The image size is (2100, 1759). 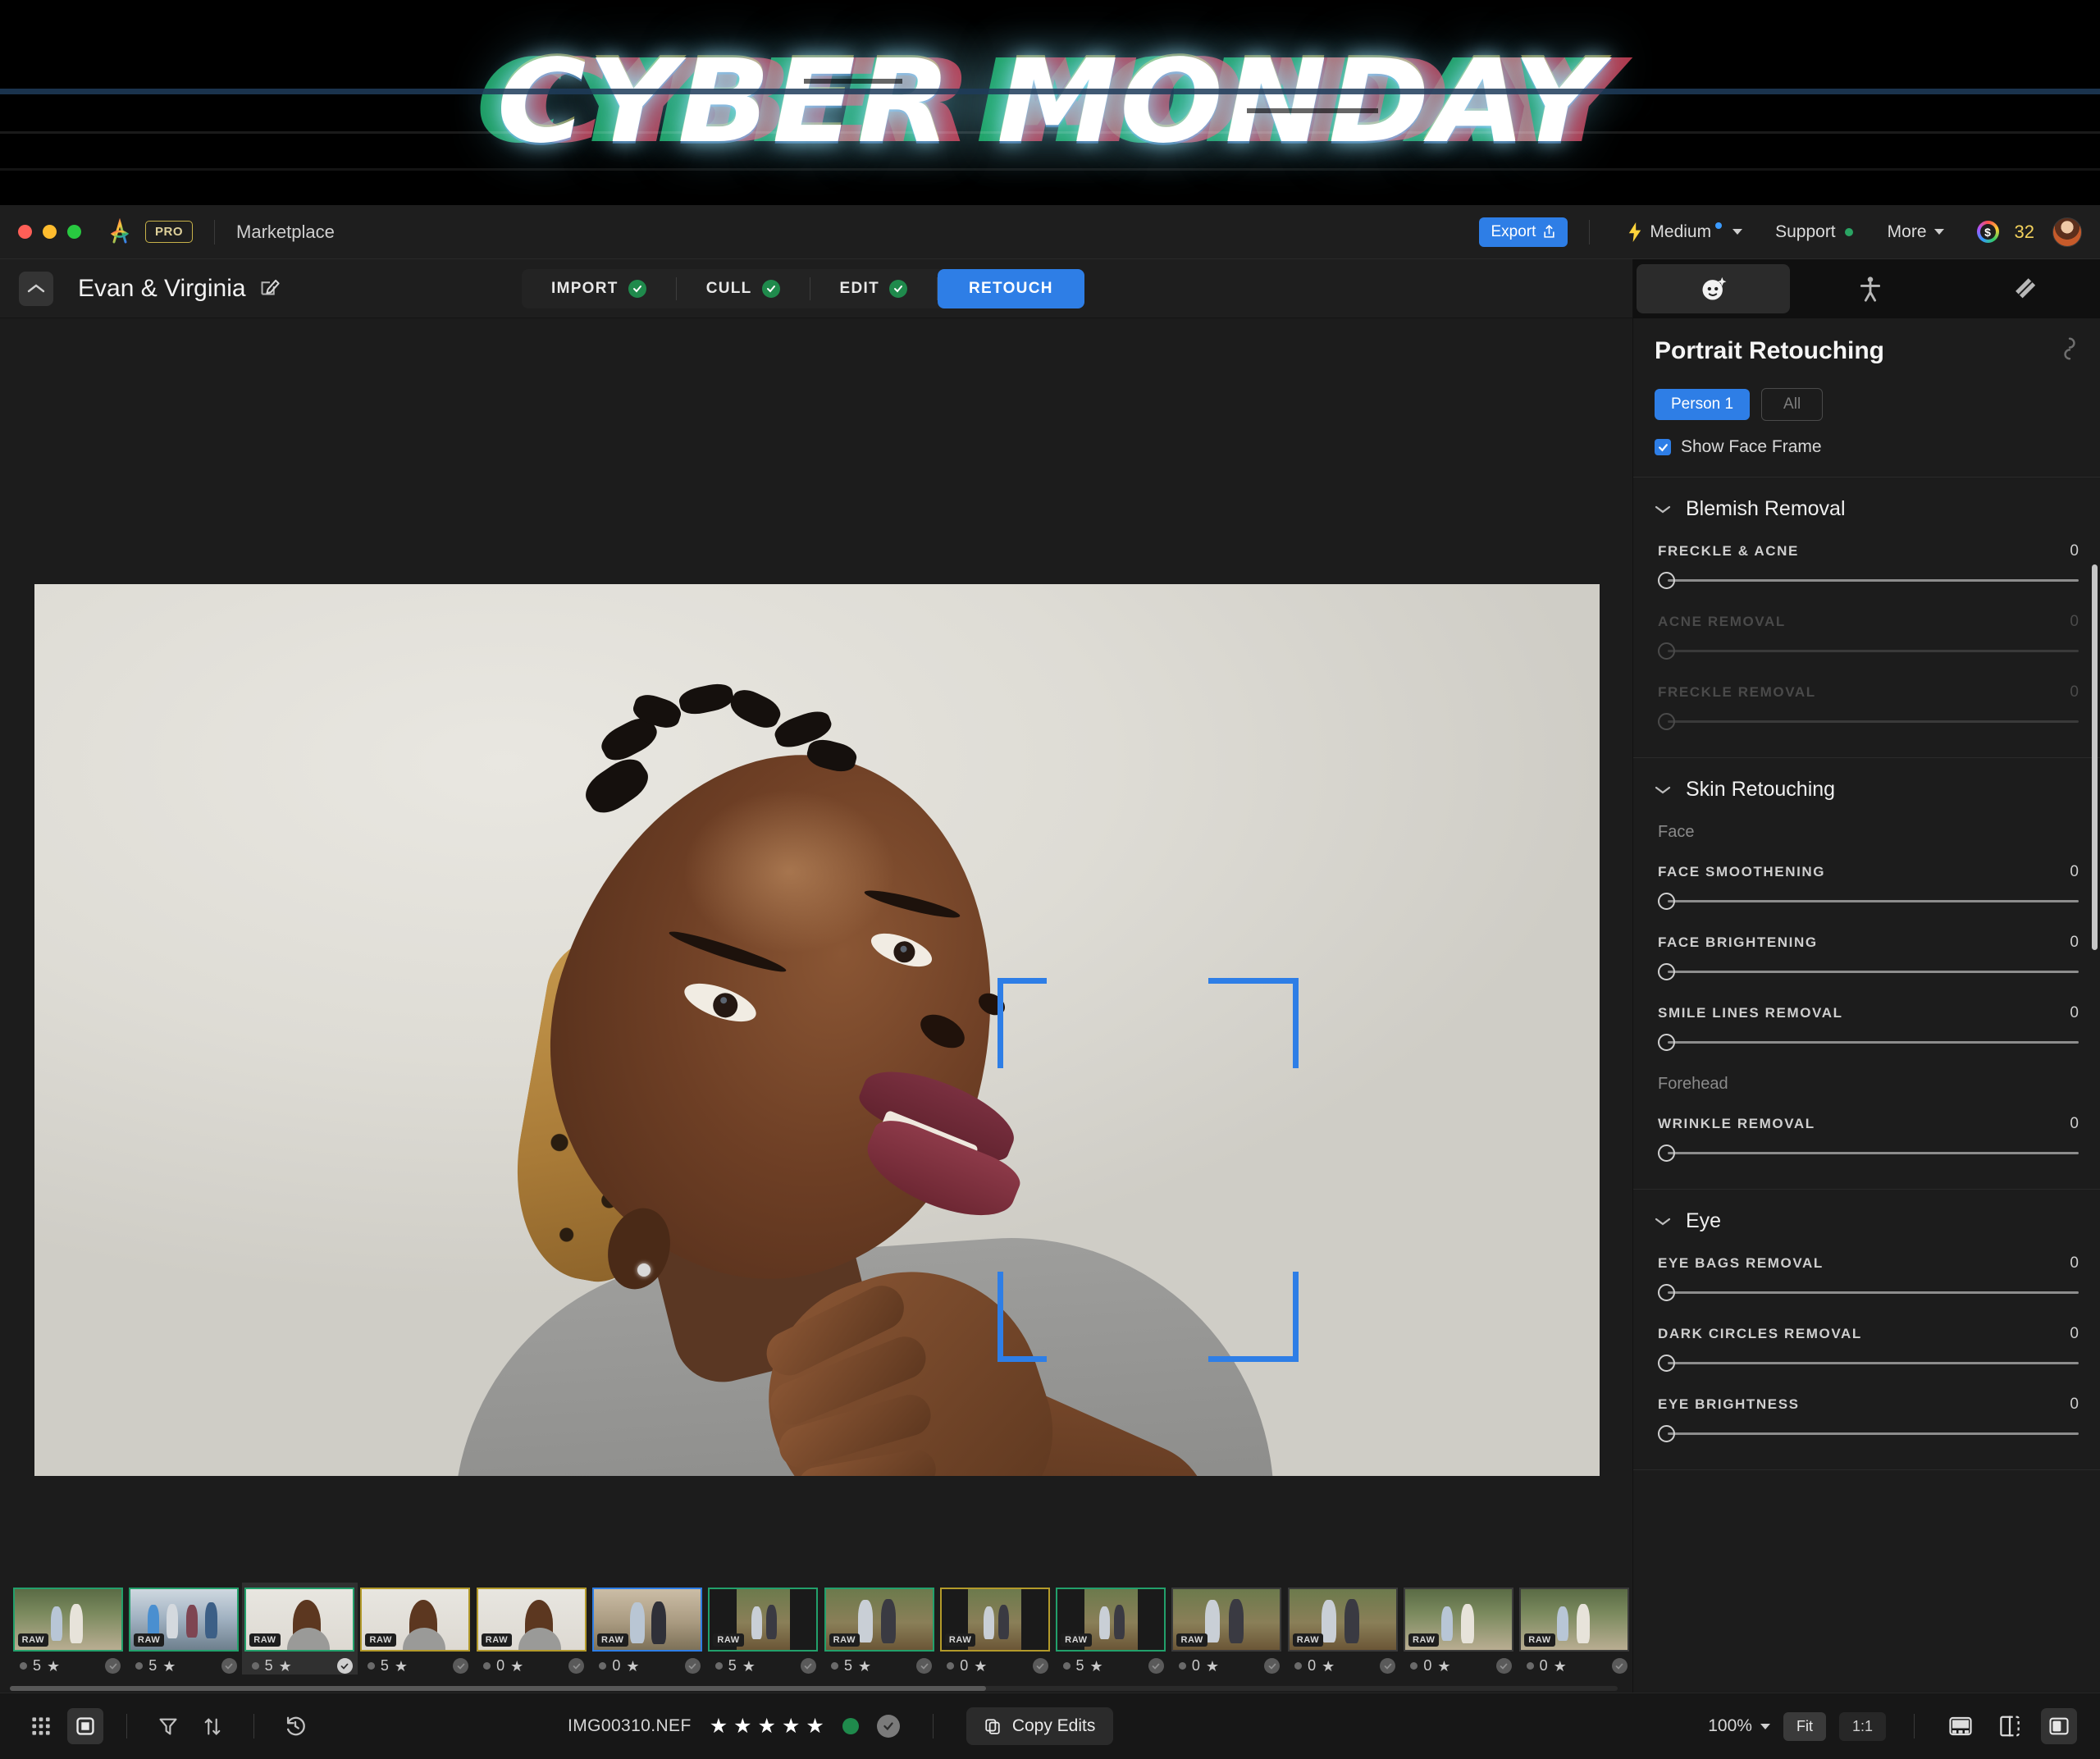 What do you see at coordinates (74, 232) in the screenshot?
I see `maximize-window-button` at bounding box center [74, 232].